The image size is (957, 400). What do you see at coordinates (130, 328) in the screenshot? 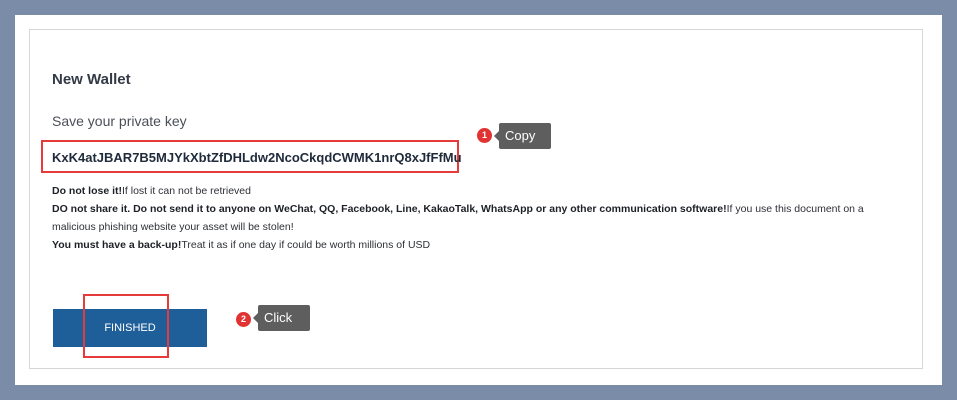
I see `finished-button: FINISHED` at bounding box center [130, 328].